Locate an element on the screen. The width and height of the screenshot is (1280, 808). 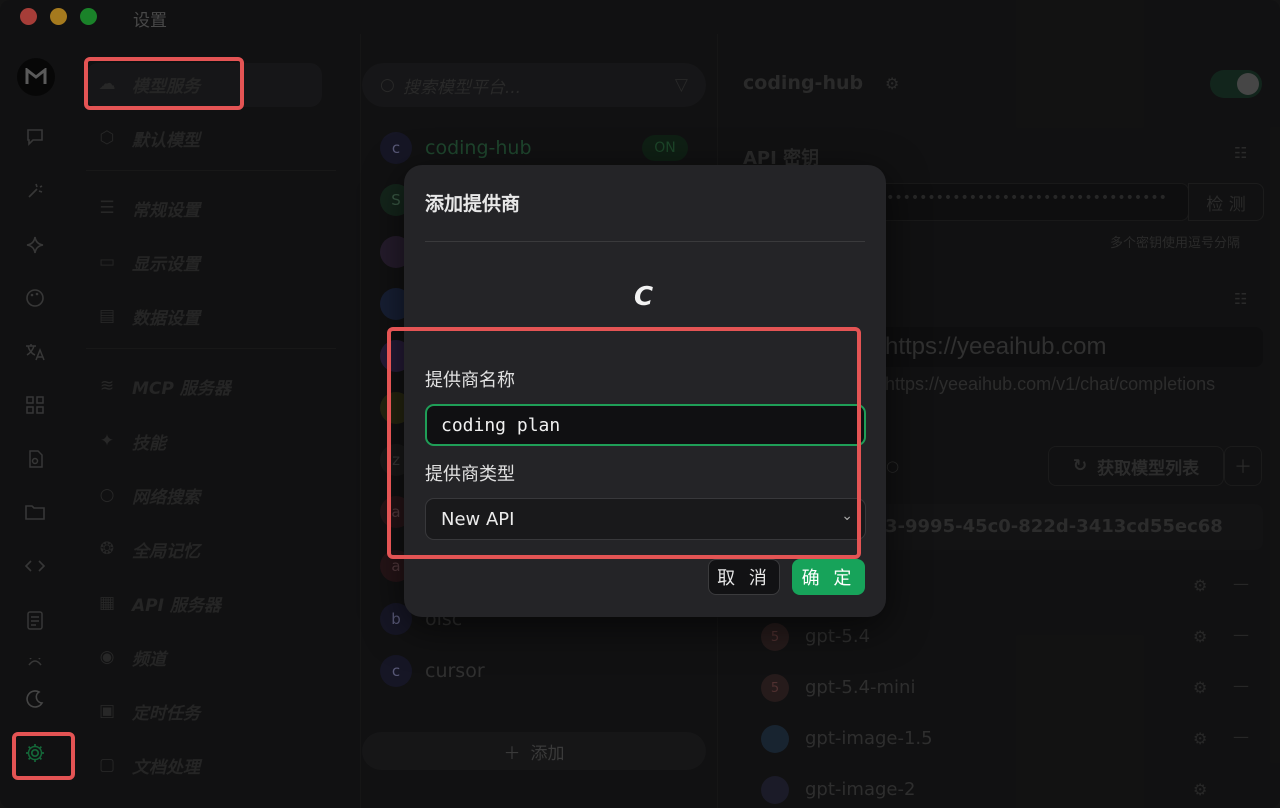
highlight-dialog-fields is located at coordinates (624, 443).